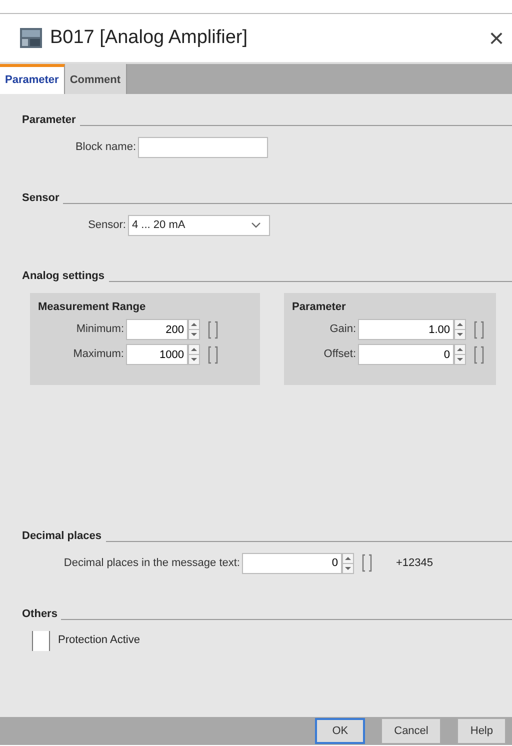 The width and height of the screenshot is (512, 746). I want to click on number-field: 1.00, so click(406, 329).